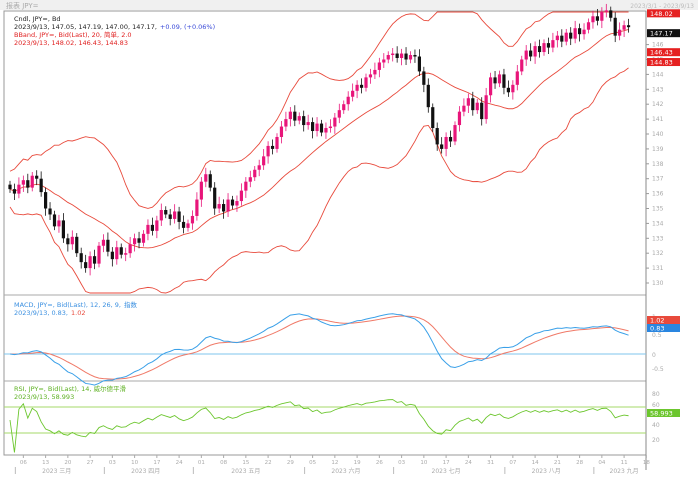 The width and height of the screenshot is (698, 477). I want to click on y-tick-label: 141, so click(658, 119).